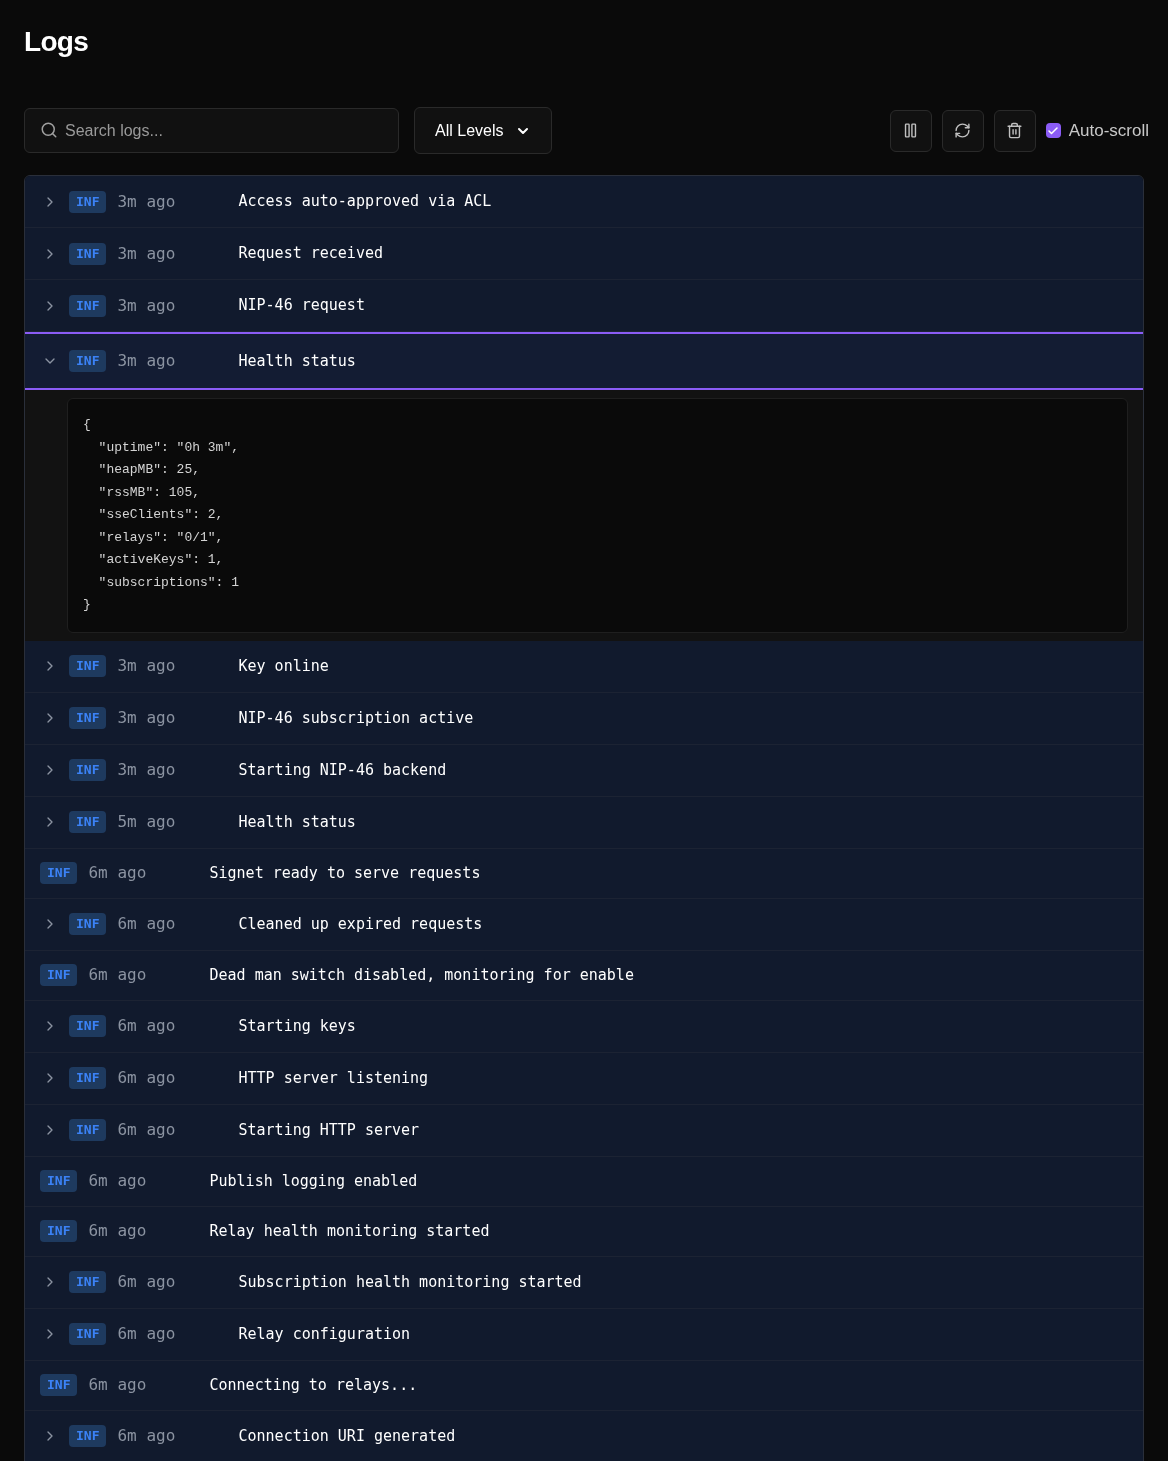  What do you see at coordinates (347, 1436) in the screenshot?
I see `log-message: Connection URI generated` at bounding box center [347, 1436].